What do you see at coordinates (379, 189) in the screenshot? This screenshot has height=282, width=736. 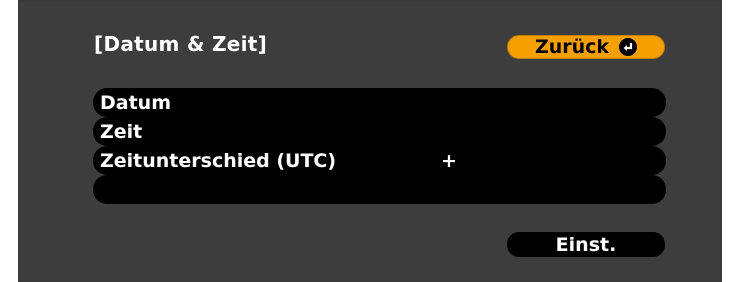 I see `menu-item-empty` at bounding box center [379, 189].